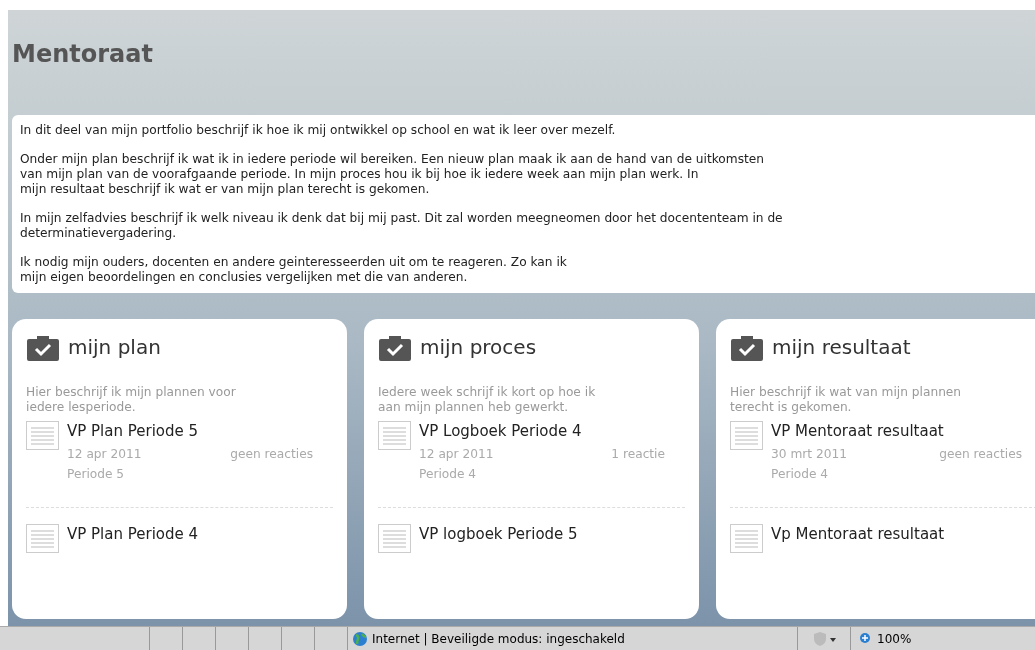 Image resolution: width=1035 pixels, height=650 pixels. What do you see at coordinates (200, 431) in the screenshot?
I see `entry-link: VP Plan Periode 5` at bounding box center [200, 431].